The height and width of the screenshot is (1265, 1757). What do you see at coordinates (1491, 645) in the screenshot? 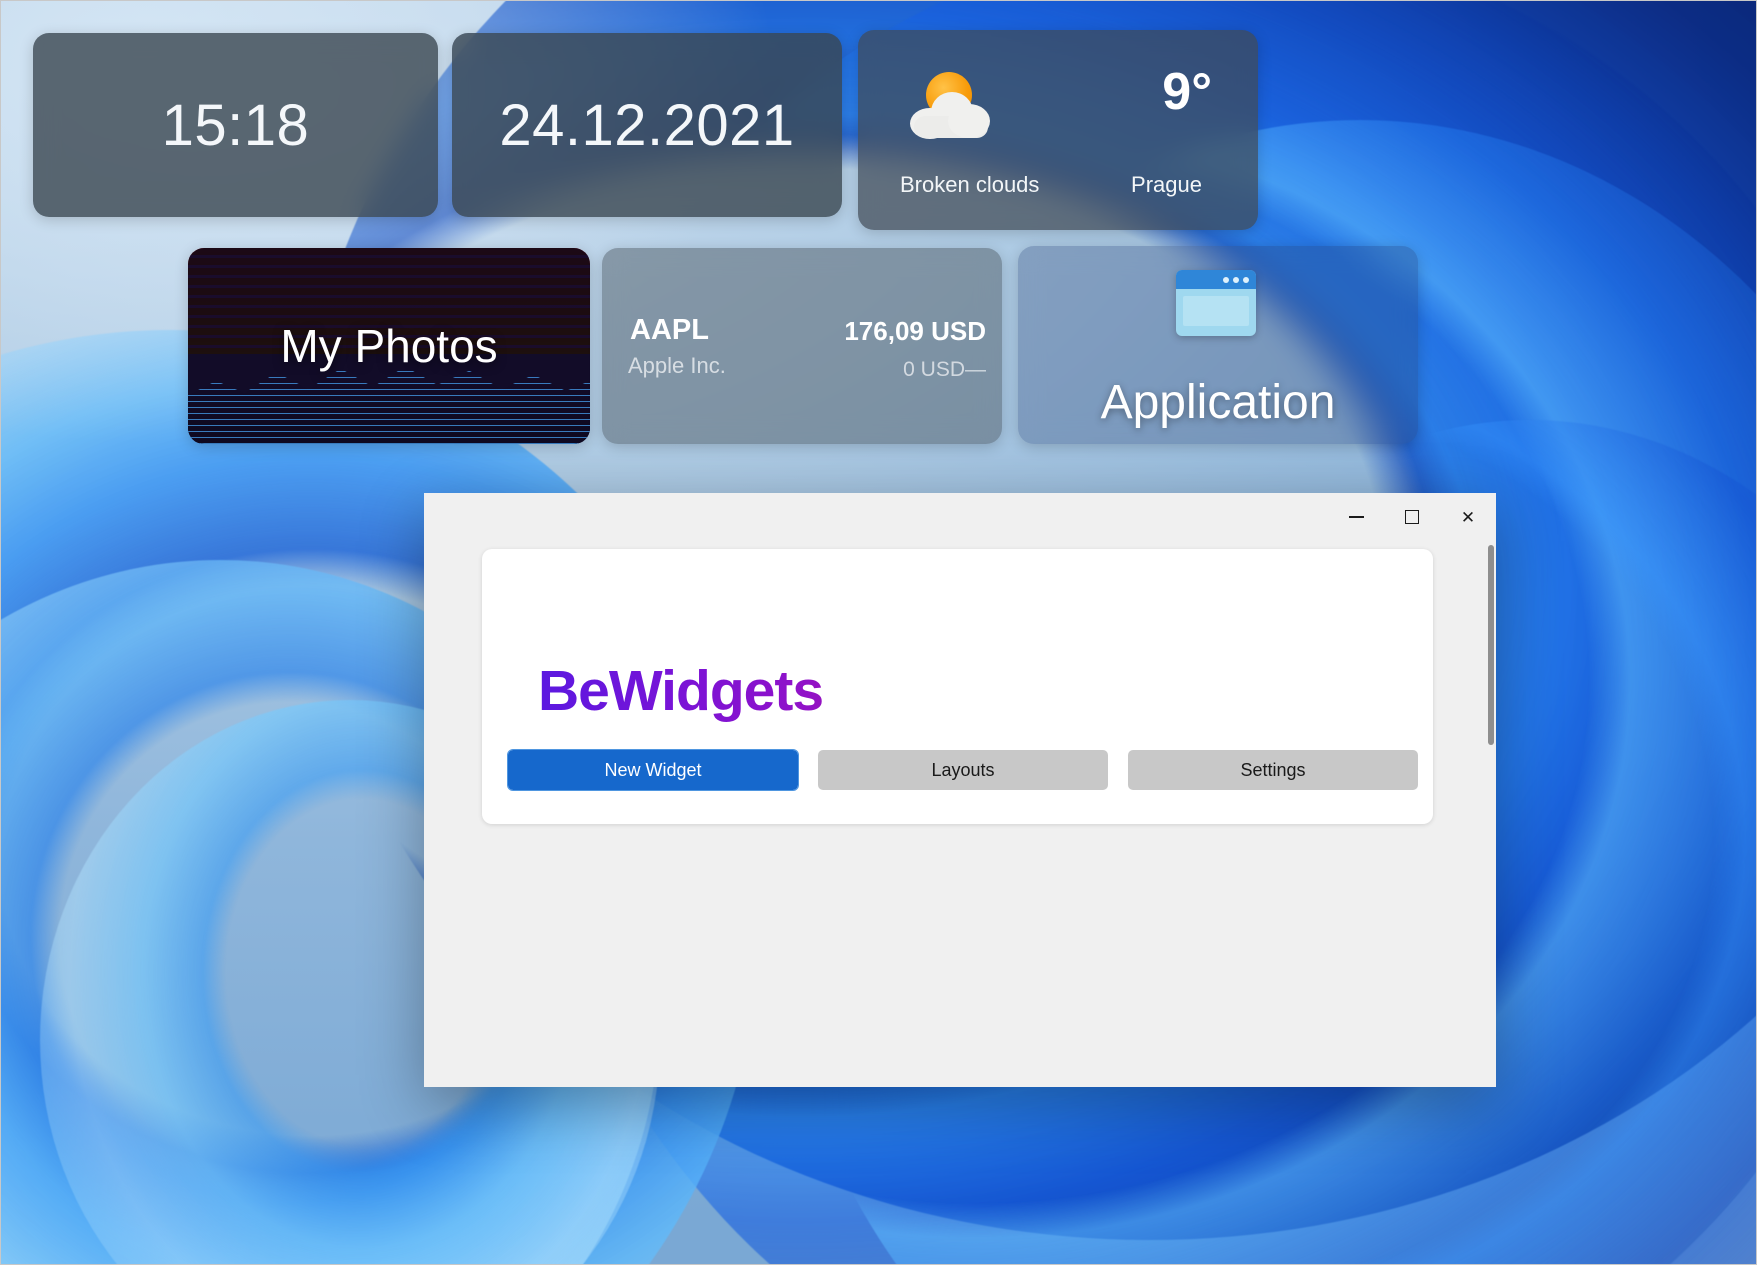
I see `window-scrollbar` at bounding box center [1491, 645].